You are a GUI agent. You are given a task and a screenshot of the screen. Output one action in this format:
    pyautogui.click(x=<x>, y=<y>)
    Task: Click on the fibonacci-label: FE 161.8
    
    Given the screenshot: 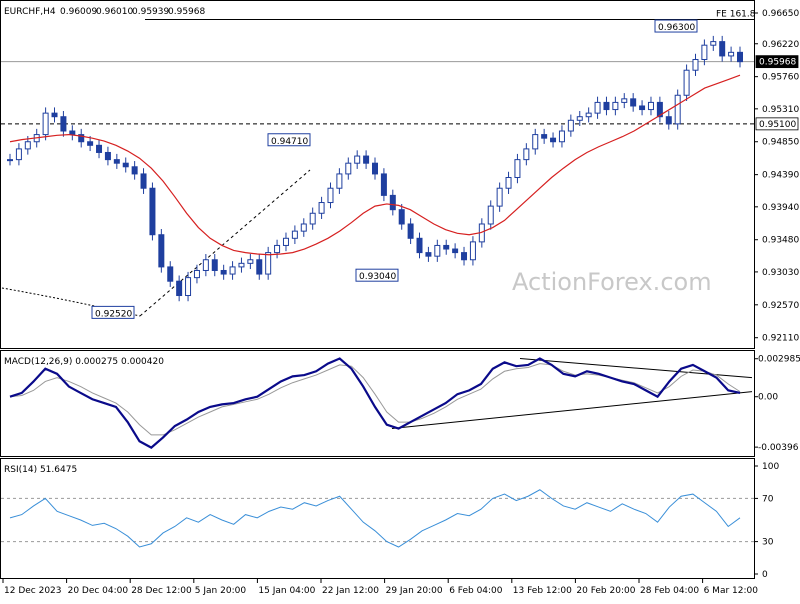 What is the action you would take?
    pyautogui.click(x=736, y=14)
    